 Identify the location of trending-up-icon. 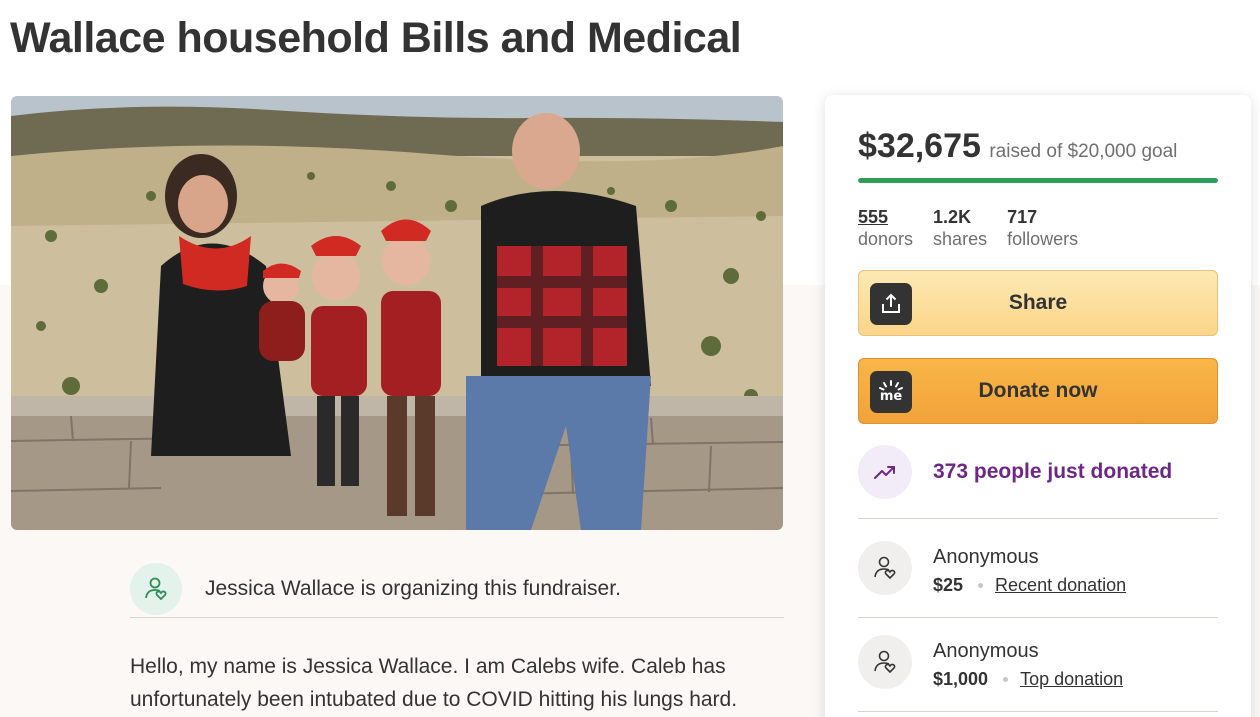
(884, 472).